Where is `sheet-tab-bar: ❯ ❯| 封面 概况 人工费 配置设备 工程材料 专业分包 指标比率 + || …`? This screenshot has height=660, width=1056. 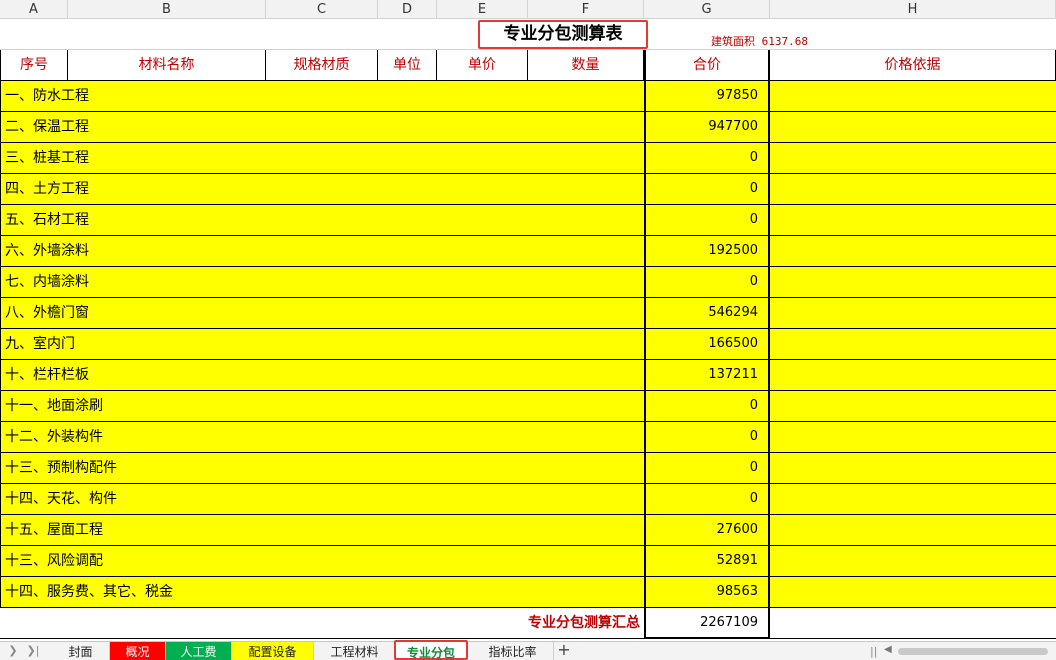
sheet-tab-bar: ❯ ❯| 封面 概况 人工费 配置设备 工程材料 专业分包 指标比率 + || … is located at coordinates (528, 650).